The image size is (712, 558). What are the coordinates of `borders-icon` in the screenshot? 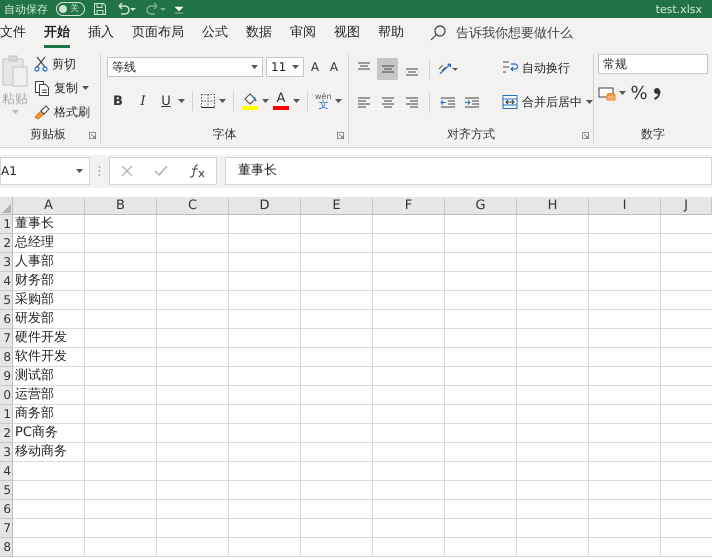 It's located at (208, 101).